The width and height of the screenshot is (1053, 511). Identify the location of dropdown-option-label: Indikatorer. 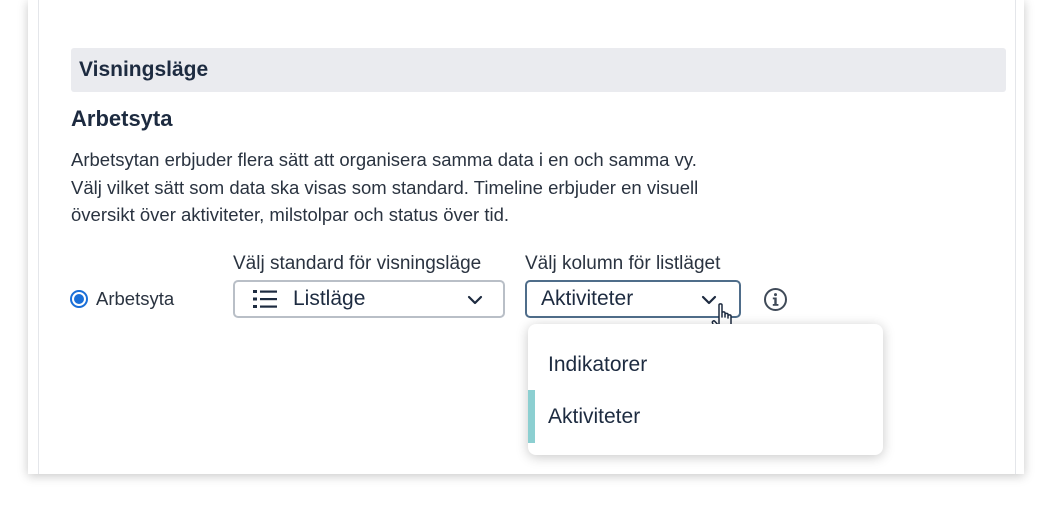
(598, 364).